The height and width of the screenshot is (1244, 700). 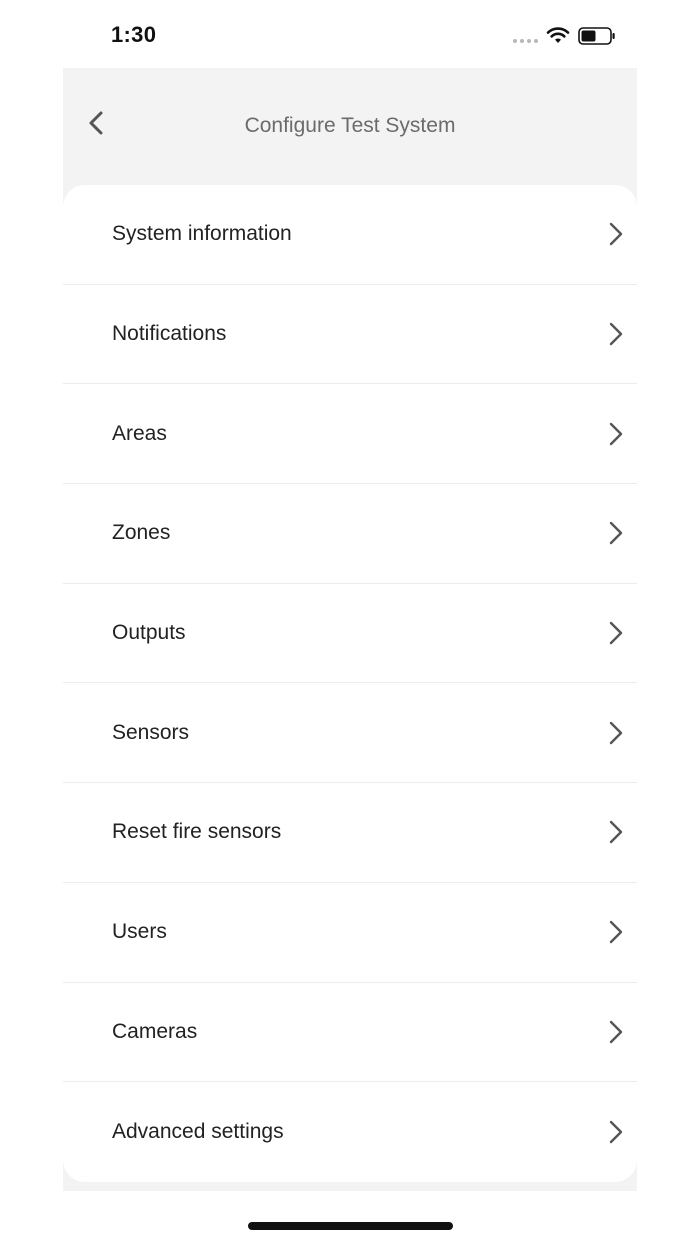 I want to click on menu-item-advanced-settings: Advanced settings, so click(x=350, y=1132).